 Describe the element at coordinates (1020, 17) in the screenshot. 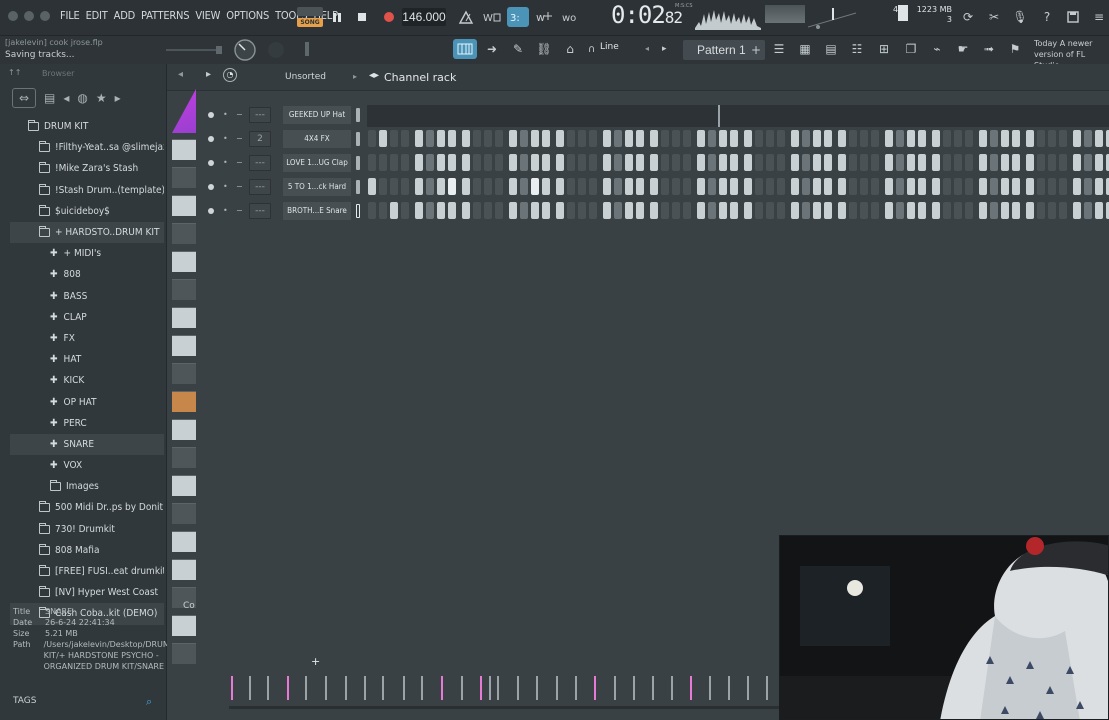

I see `audio-input-button: 🎙` at that location.